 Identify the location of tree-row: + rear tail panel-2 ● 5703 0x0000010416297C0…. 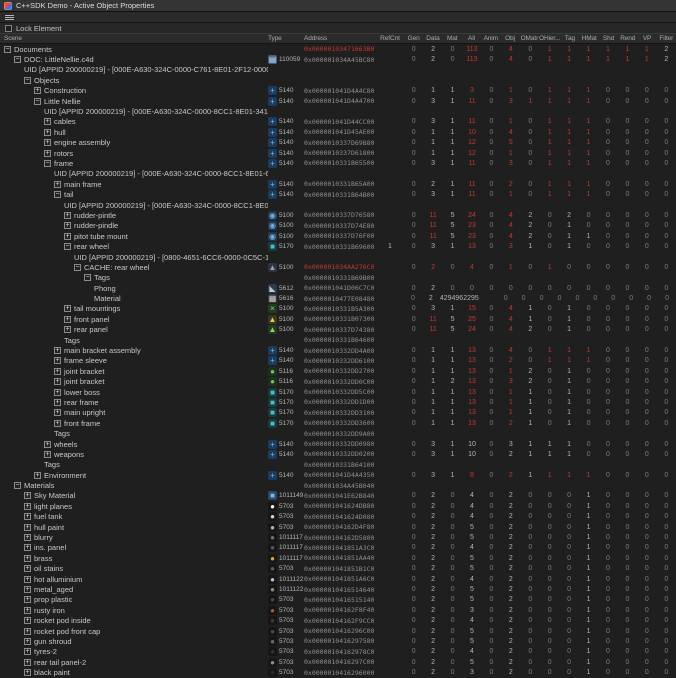
(338, 662).